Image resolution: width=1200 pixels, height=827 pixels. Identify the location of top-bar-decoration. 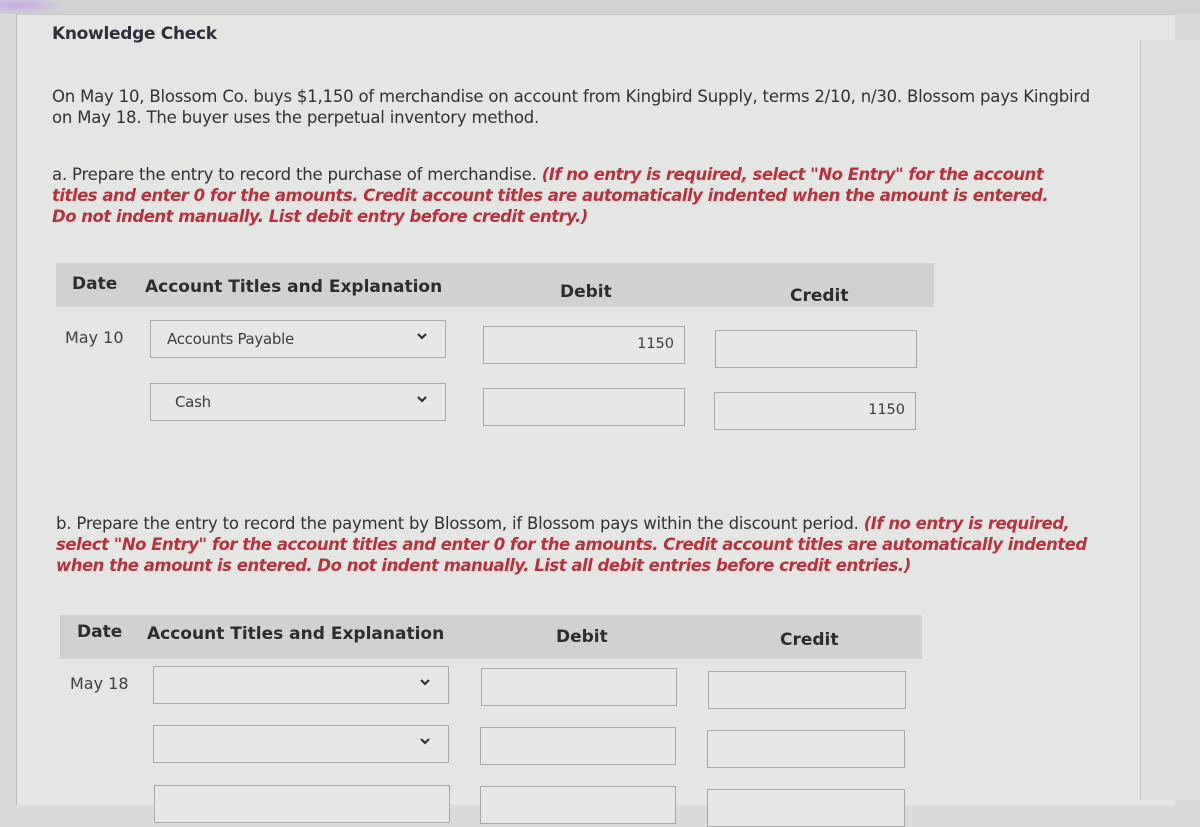
(30, 7).